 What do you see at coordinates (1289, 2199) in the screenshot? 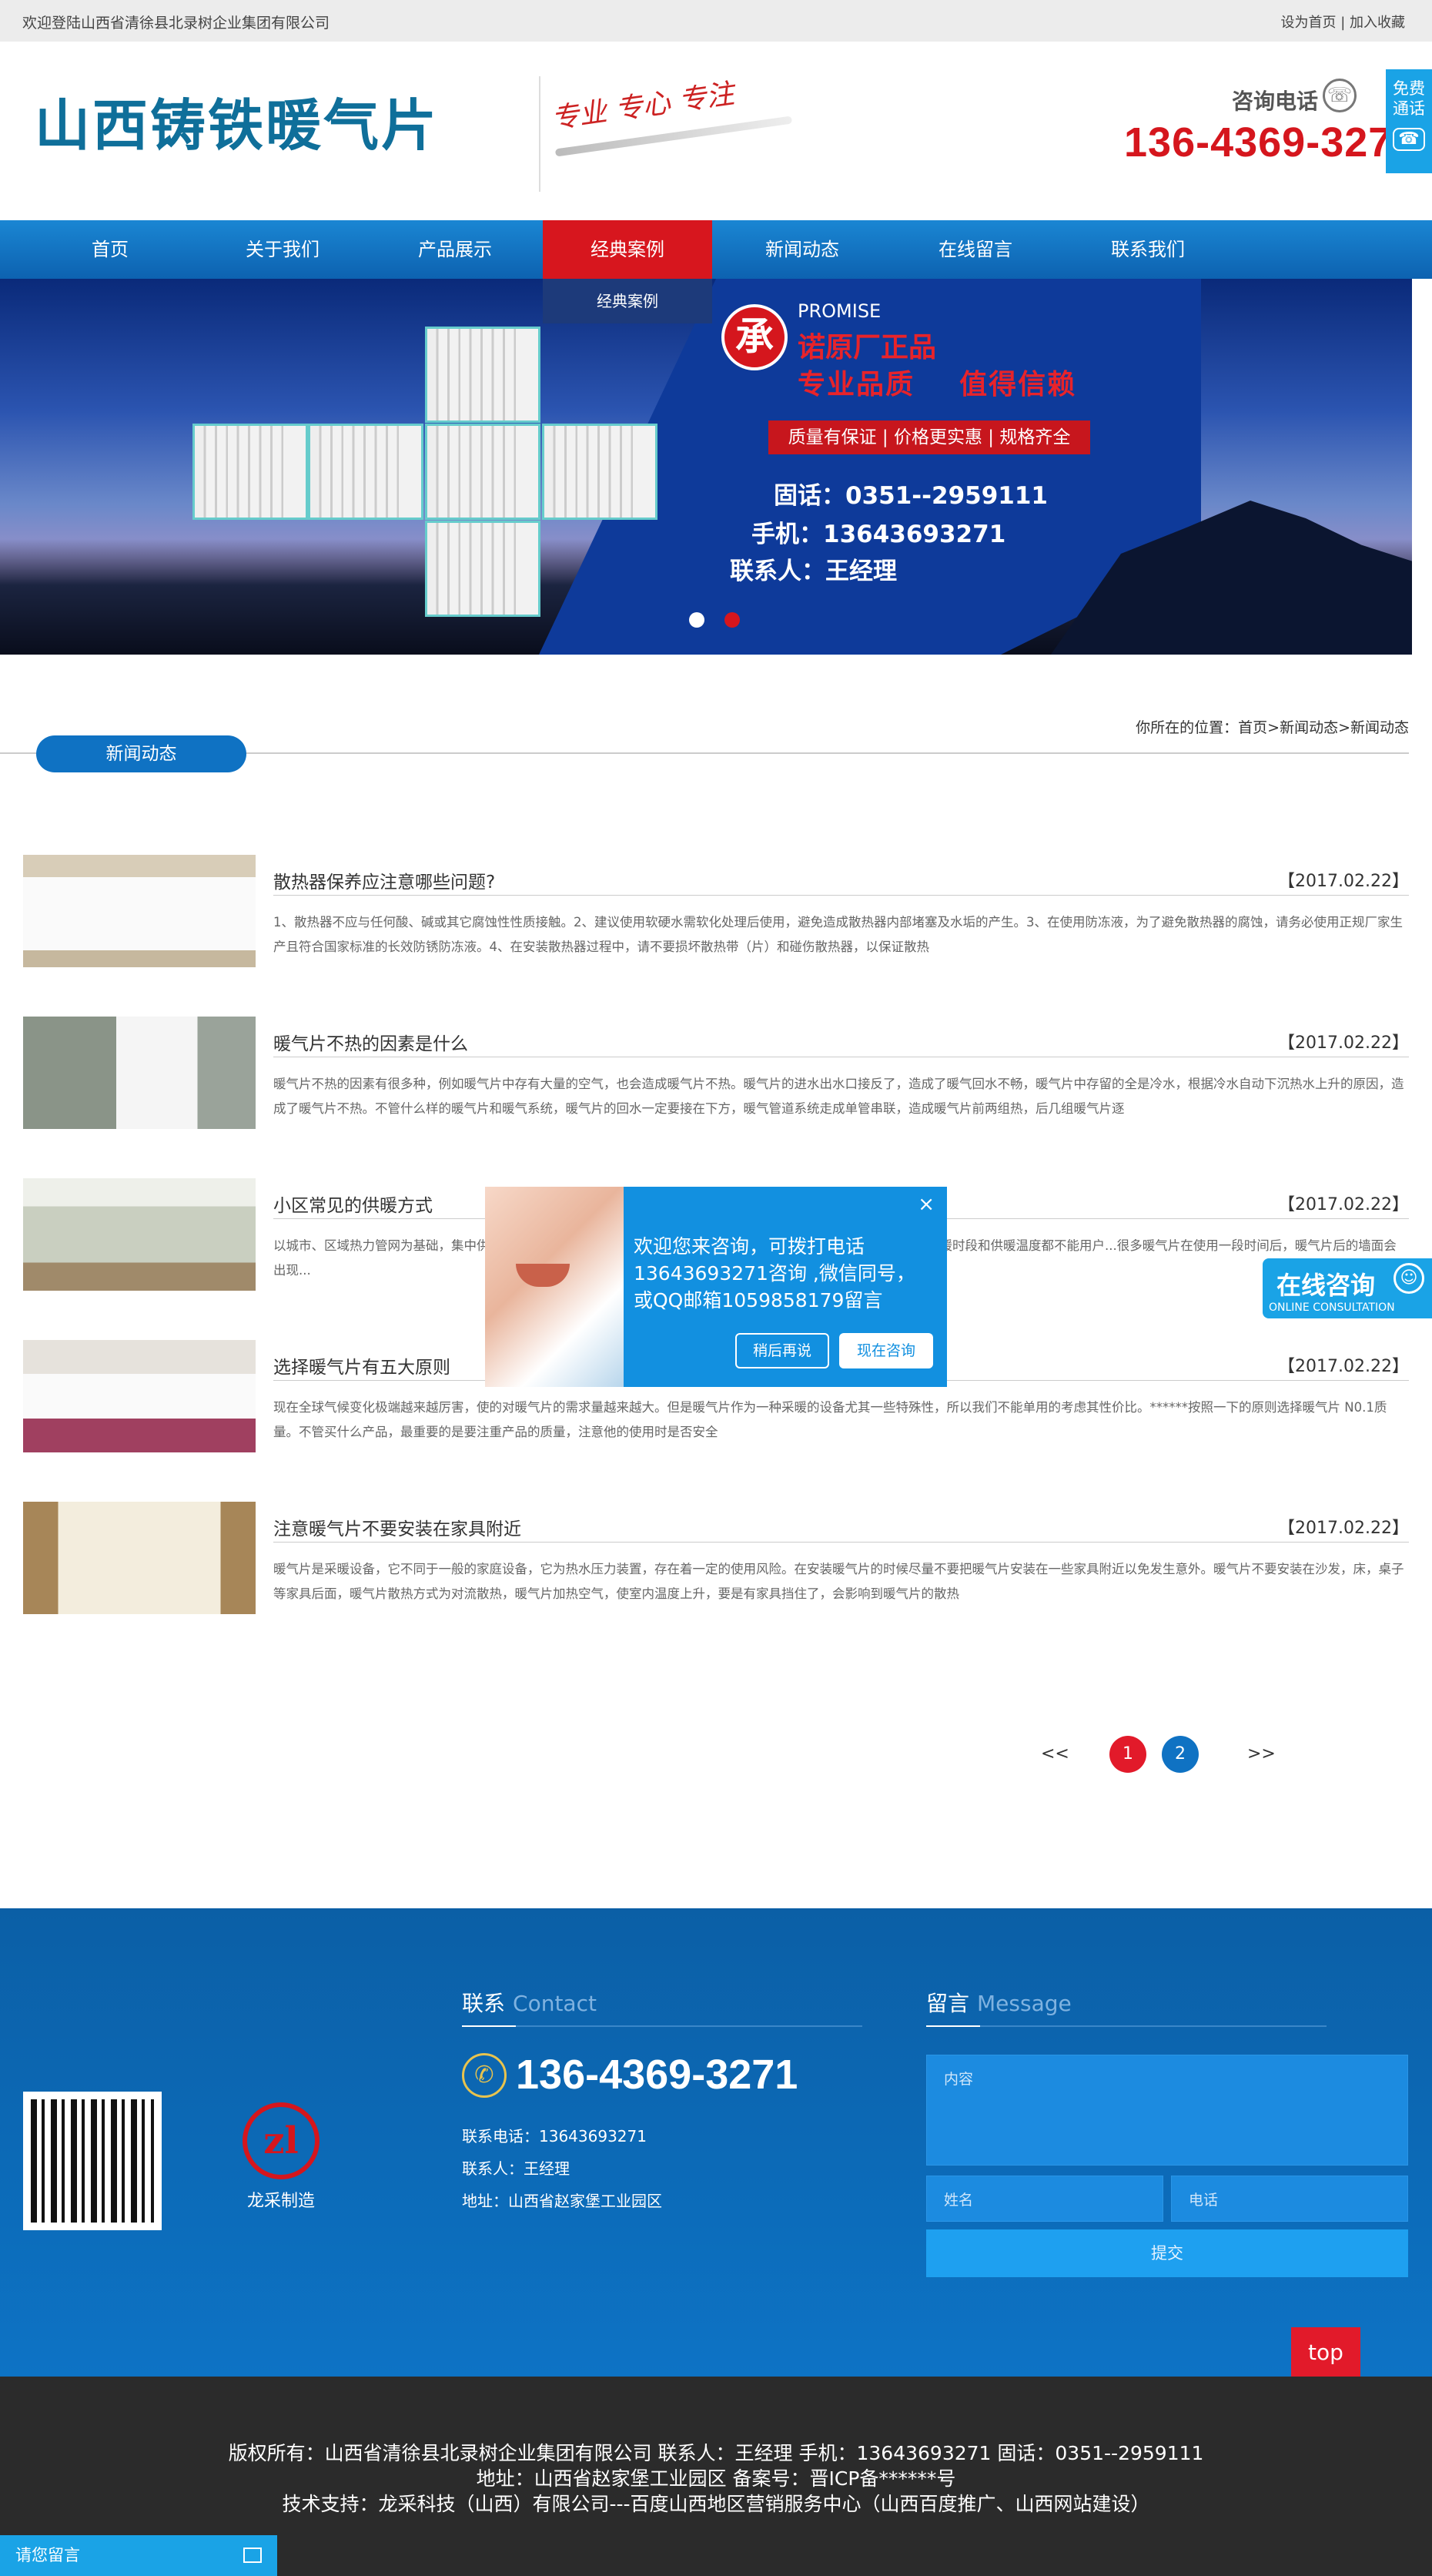
I see `phone-field: 电话` at bounding box center [1289, 2199].